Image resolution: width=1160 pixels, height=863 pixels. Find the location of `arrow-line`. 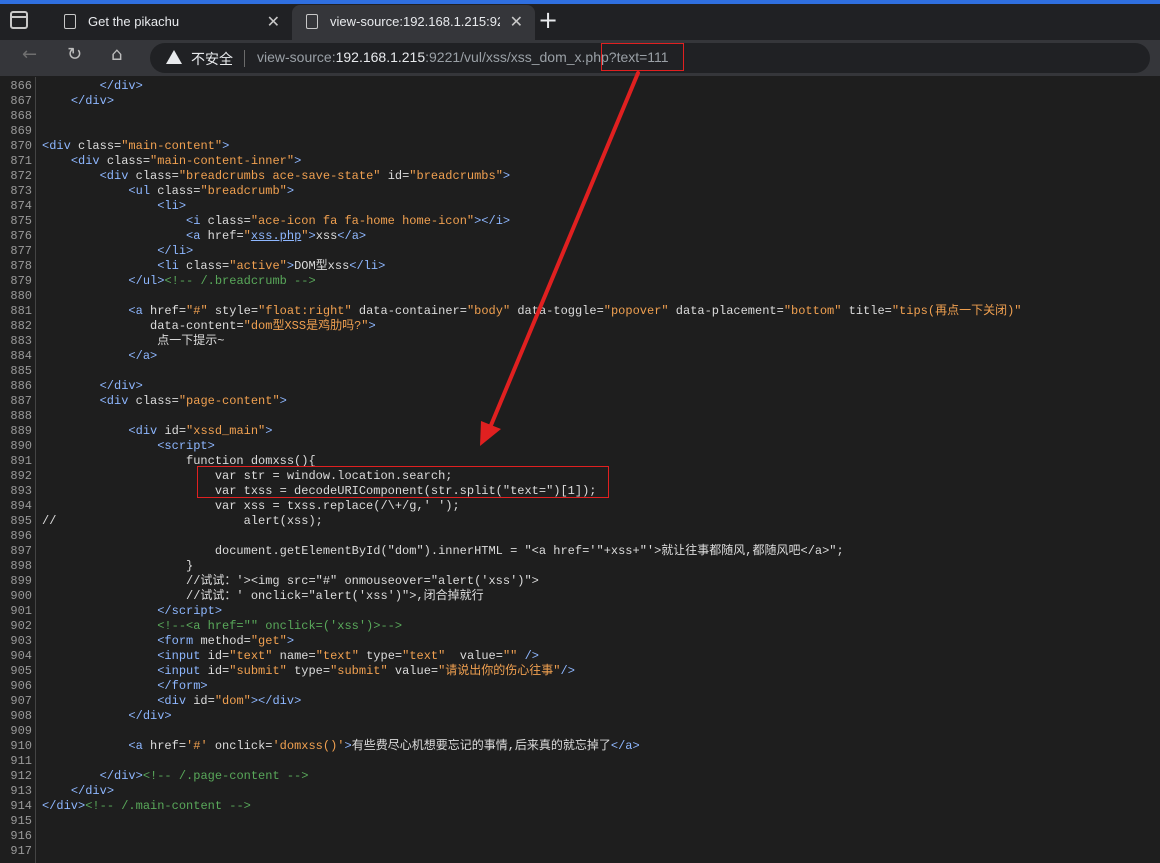

arrow-line is located at coordinates (563, 251).